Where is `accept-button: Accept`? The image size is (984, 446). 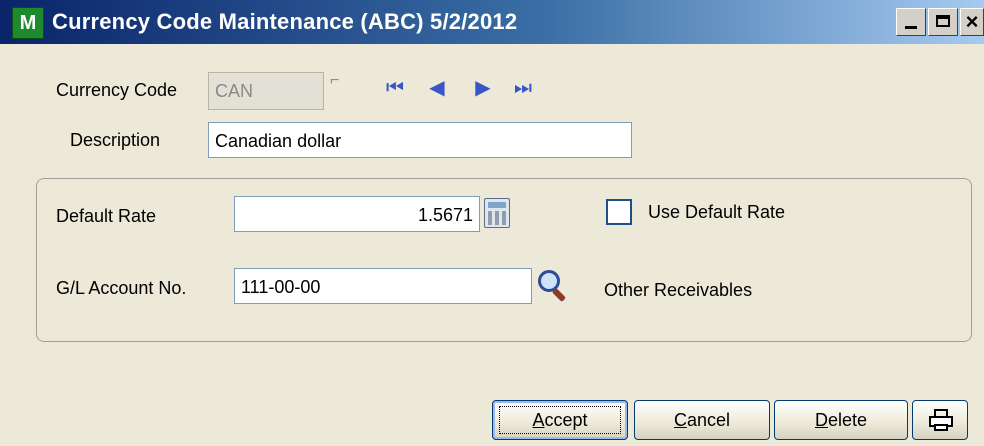
accept-button: Accept is located at coordinates (560, 420).